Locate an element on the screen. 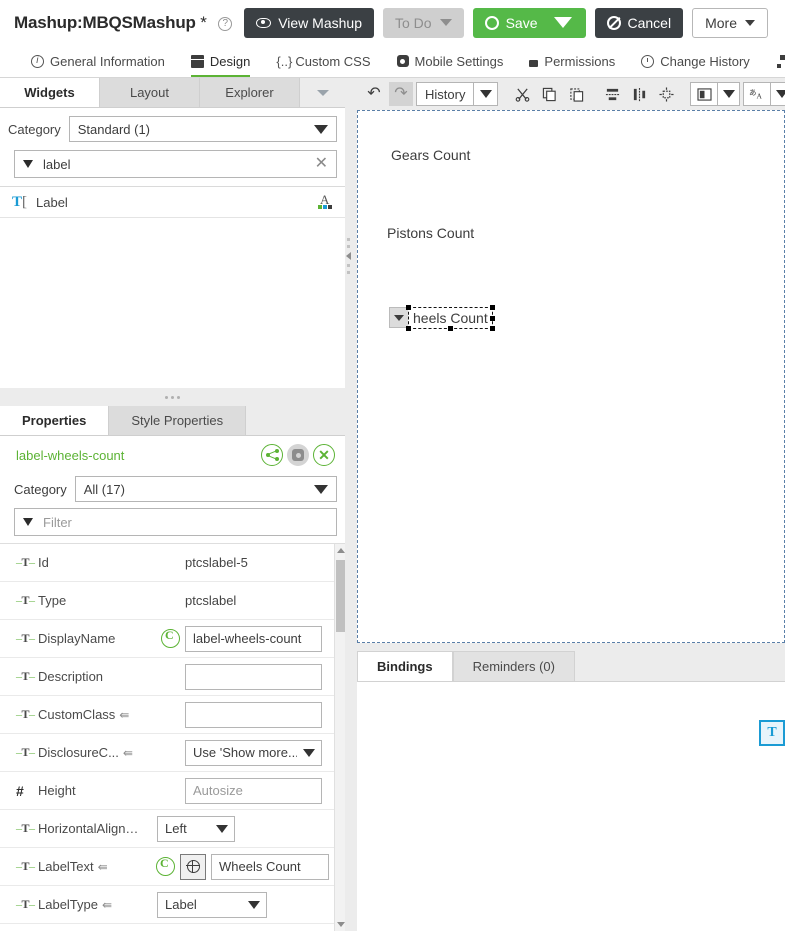 This screenshot has width=785, height=931. localization-globe-icon is located at coordinates (193, 866).